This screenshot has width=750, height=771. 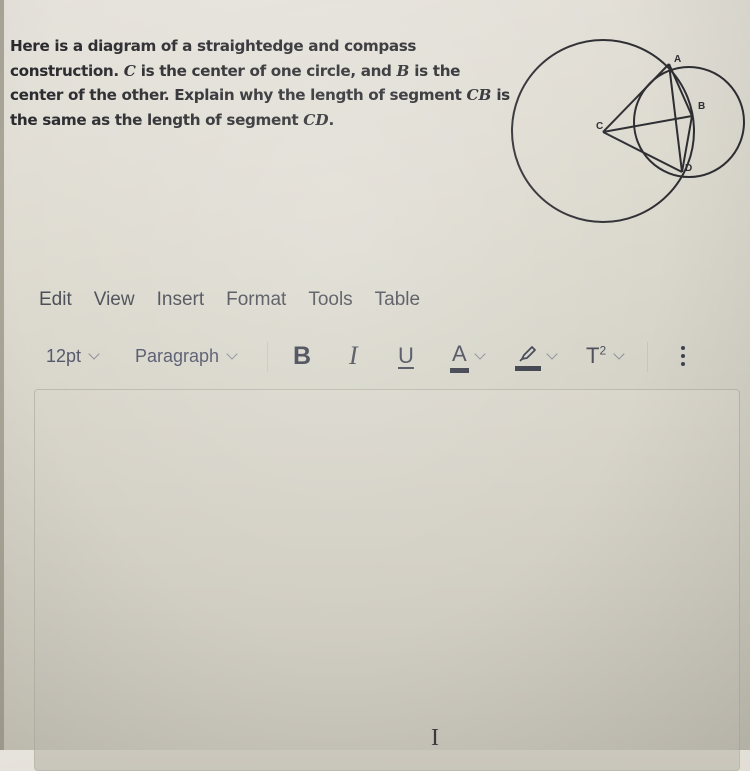 I want to click on text-color-icon: A, so click(x=459, y=357).